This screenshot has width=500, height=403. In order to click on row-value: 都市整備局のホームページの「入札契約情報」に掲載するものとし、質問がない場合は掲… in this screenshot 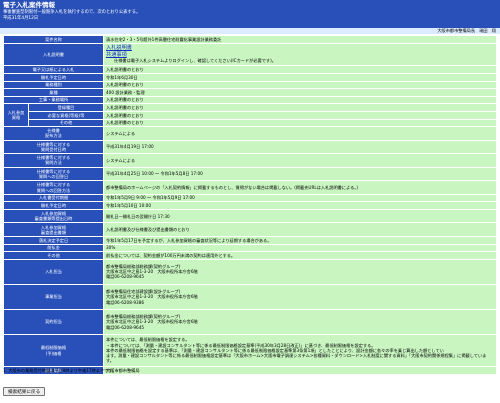, I will do `click(300, 187)`.